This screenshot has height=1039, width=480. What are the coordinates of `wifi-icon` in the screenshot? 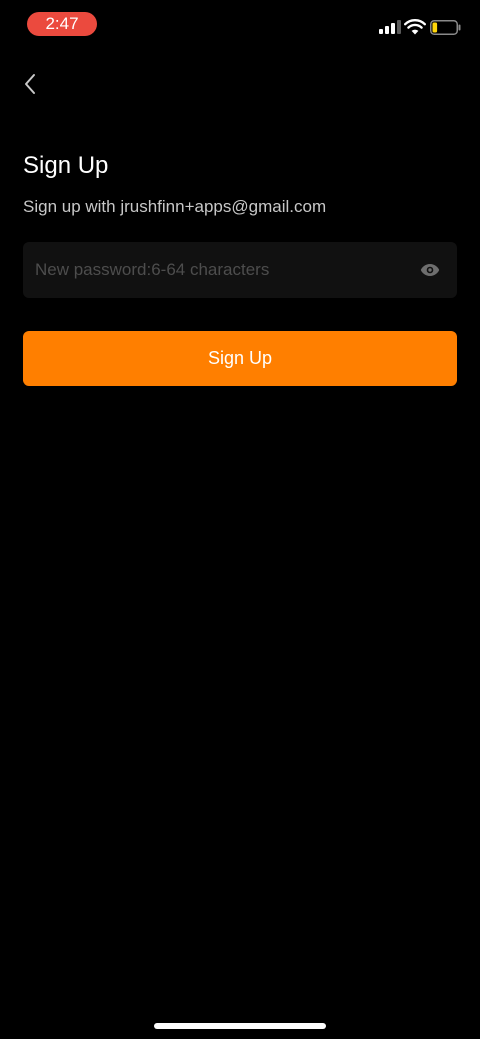 It's located at (415, 27).